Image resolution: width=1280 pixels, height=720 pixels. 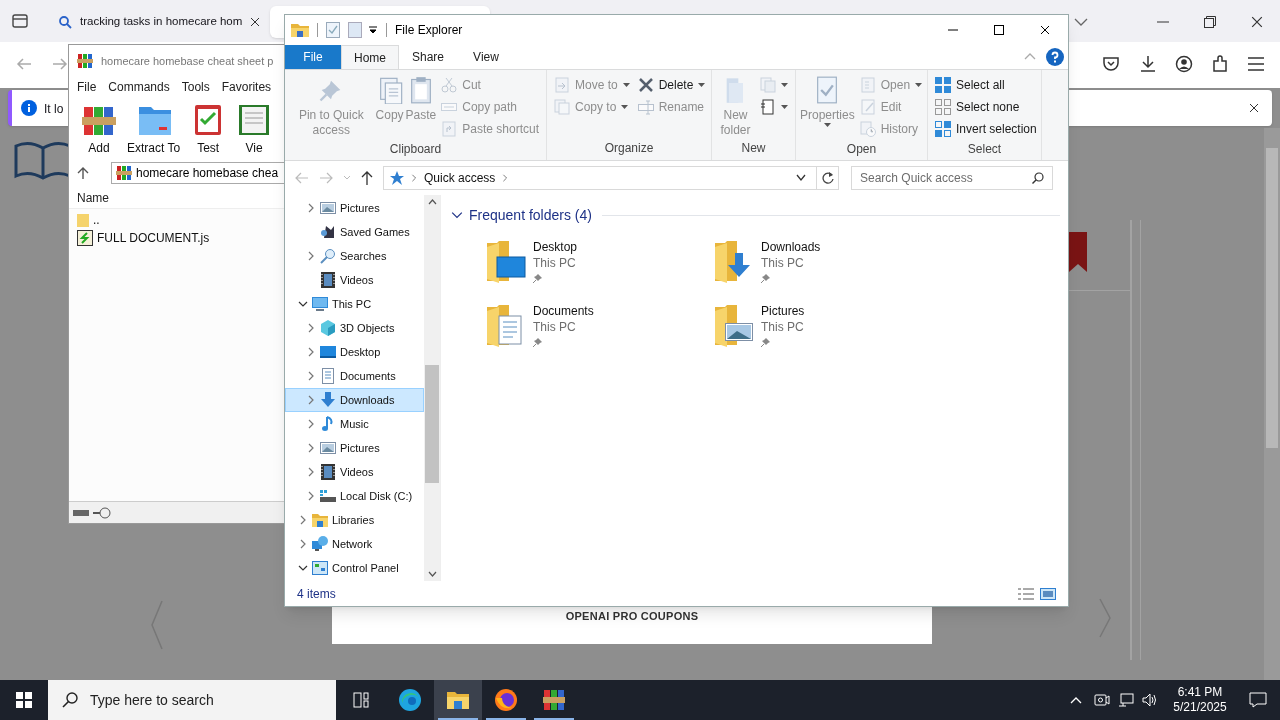 I want to click on tab-overflow-icon, so click(x=1081, y=22).